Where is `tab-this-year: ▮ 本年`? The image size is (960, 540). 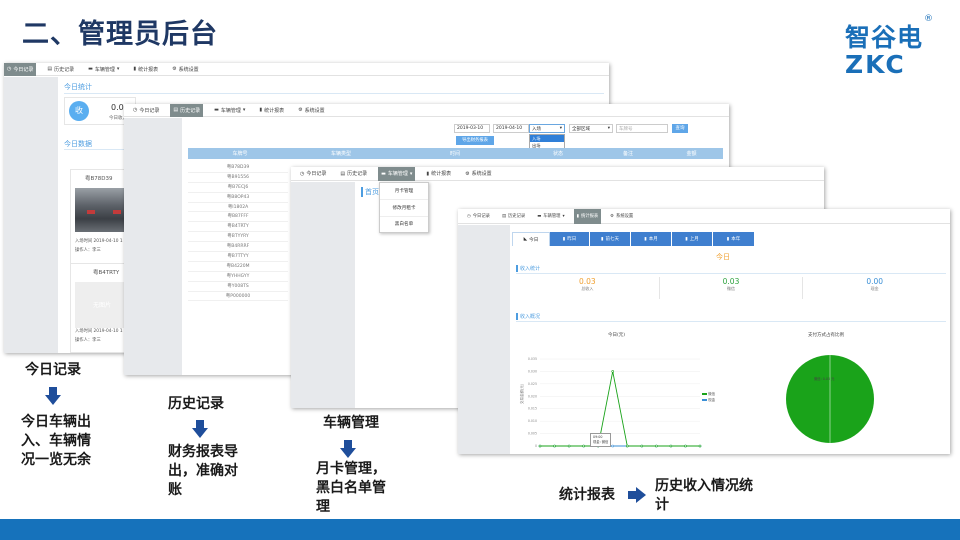 tab-this-year: ▮ 本年 is located at coordinates (733, 239).